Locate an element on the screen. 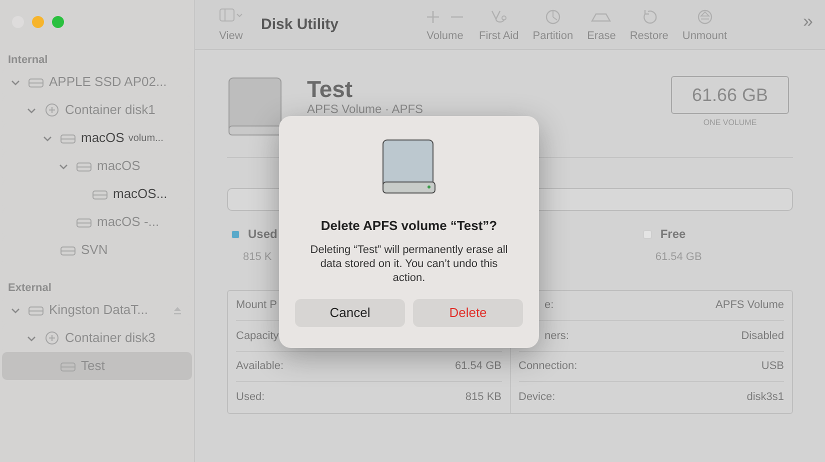 The image size is (825, 462). capacity-box: 61.66 GB is located at coordinates (730, 95).